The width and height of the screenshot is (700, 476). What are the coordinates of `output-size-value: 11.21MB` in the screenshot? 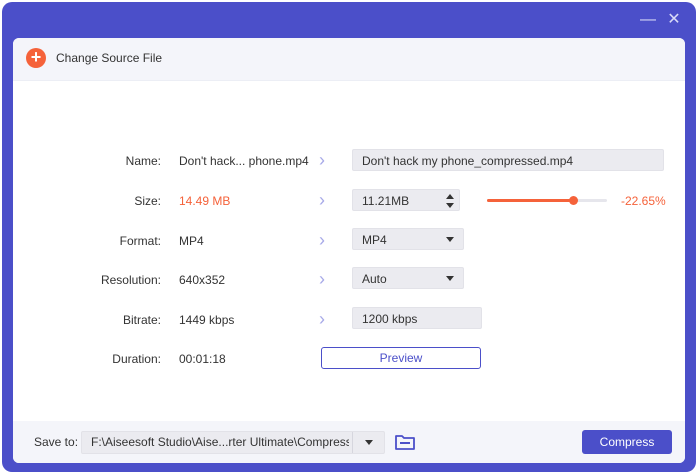 It's located at (386, 201).